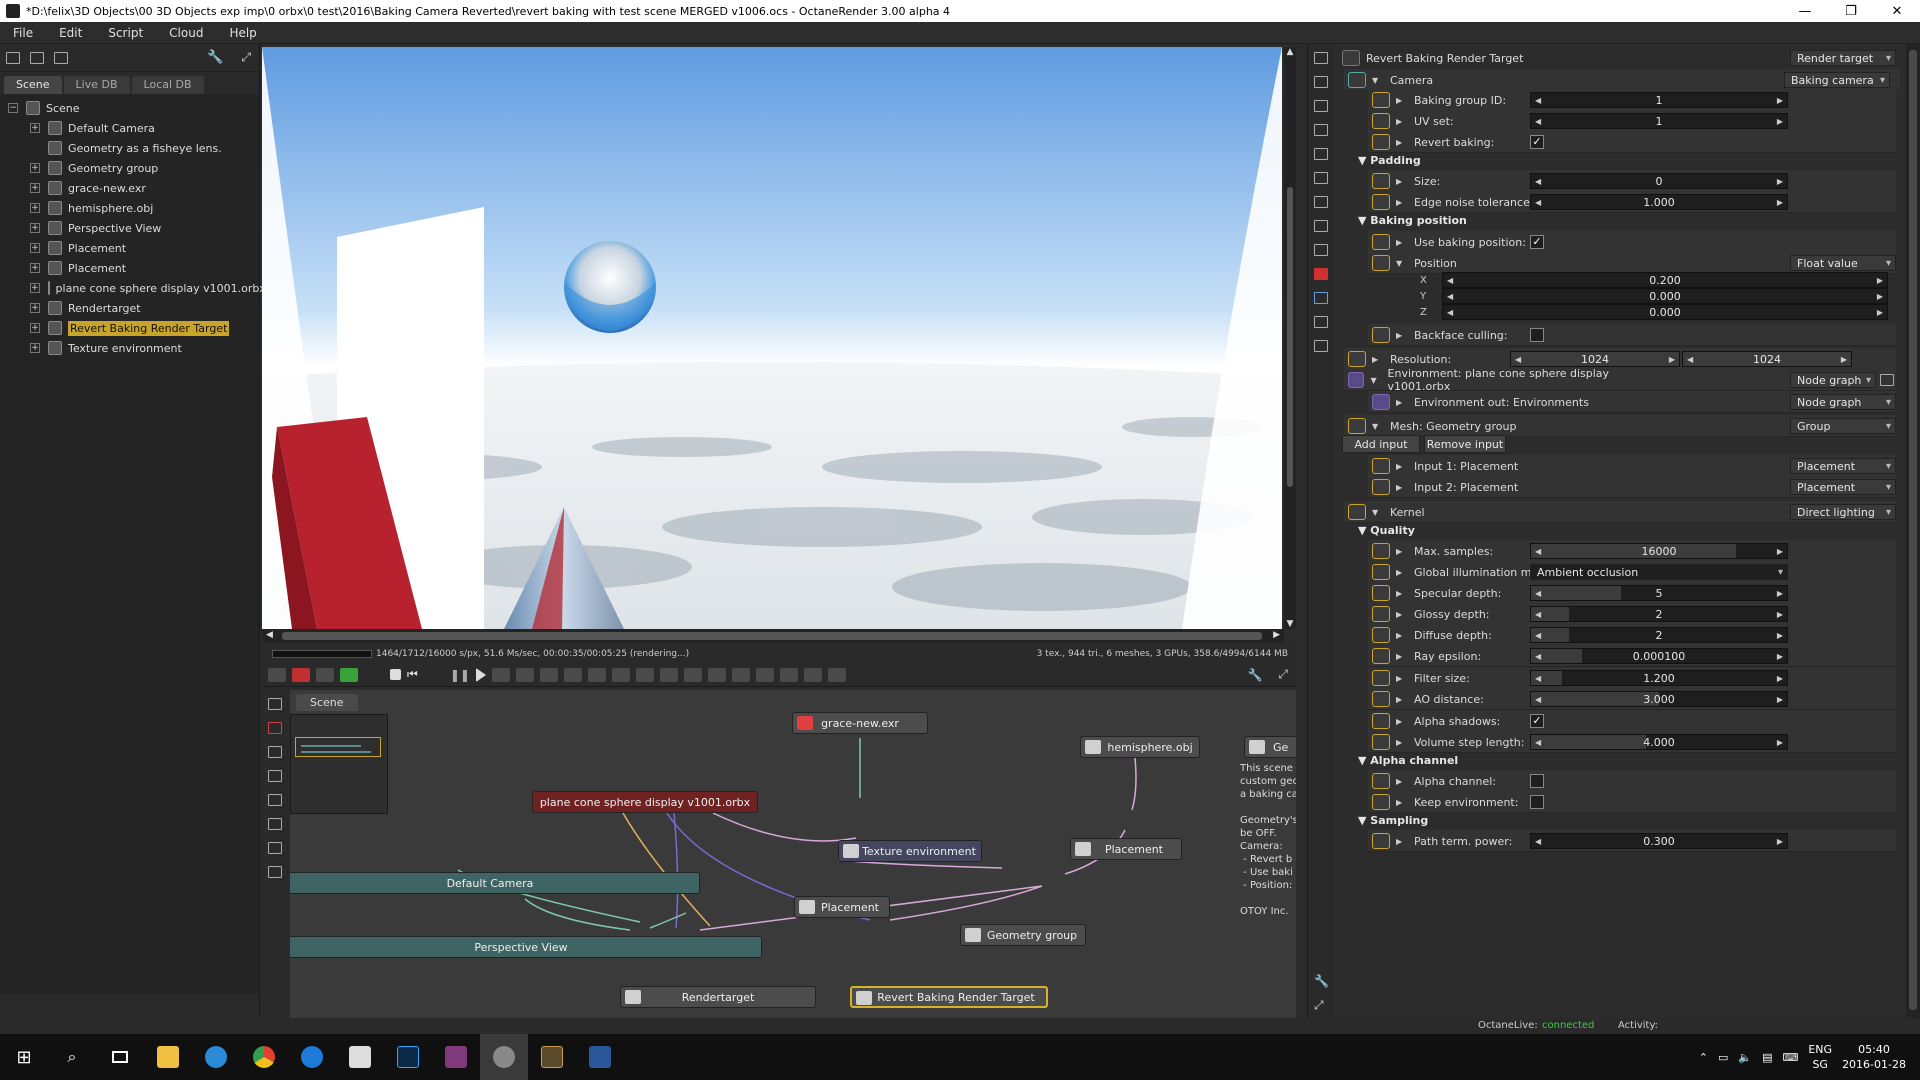 Image resolution: width=1920 pixels, height=1080 pixels. What do you see at coordinates (1659, 635) in the screenshot?
I see `diffuse-depth-field: ◀ 2 ▶` at bounding box center [1659, 635].